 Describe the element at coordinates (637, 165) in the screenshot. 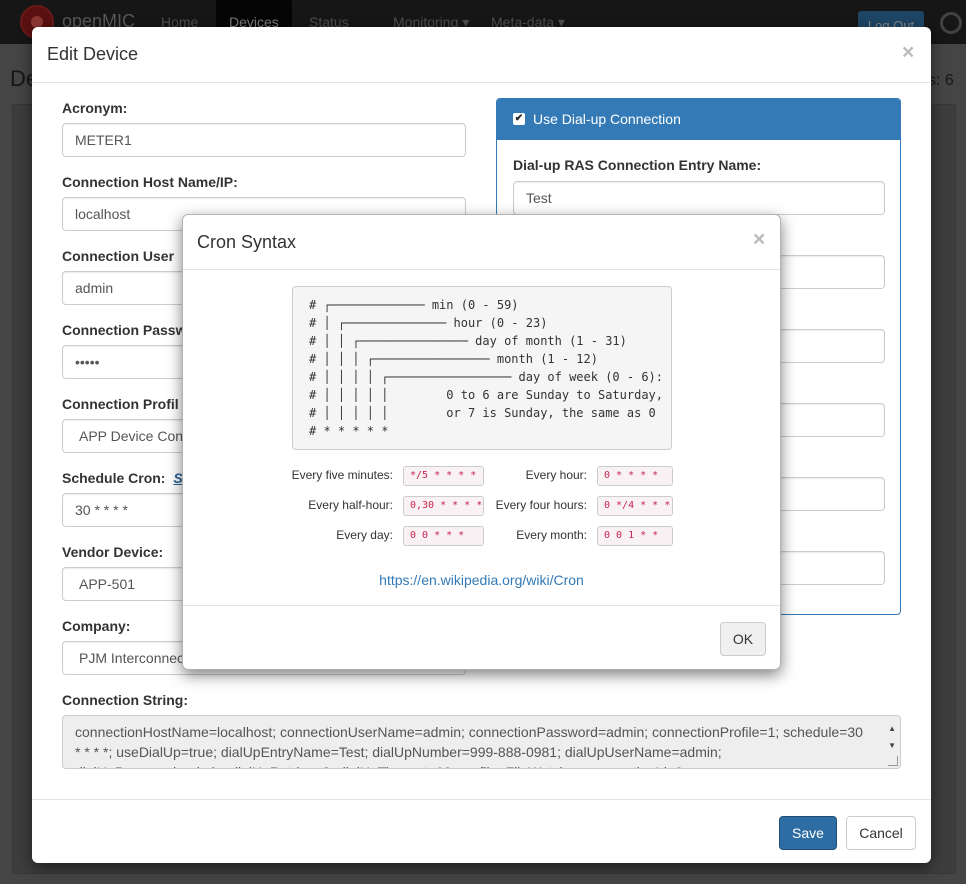

I see `dialup-entry-label: Dial-up RAS Connection Entry Name:` at that location.